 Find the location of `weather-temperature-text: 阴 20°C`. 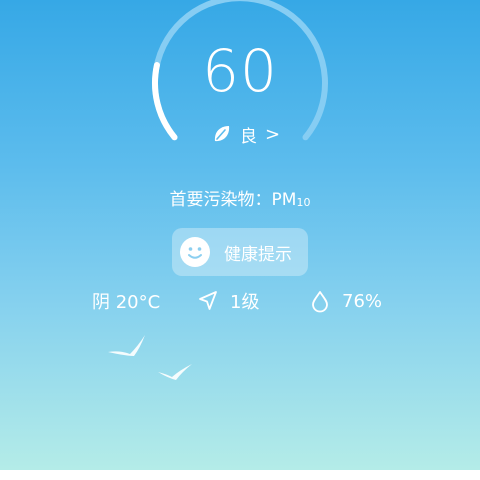

weather-temperature-text: 阴 20°C is located at coordinates (126, 302).